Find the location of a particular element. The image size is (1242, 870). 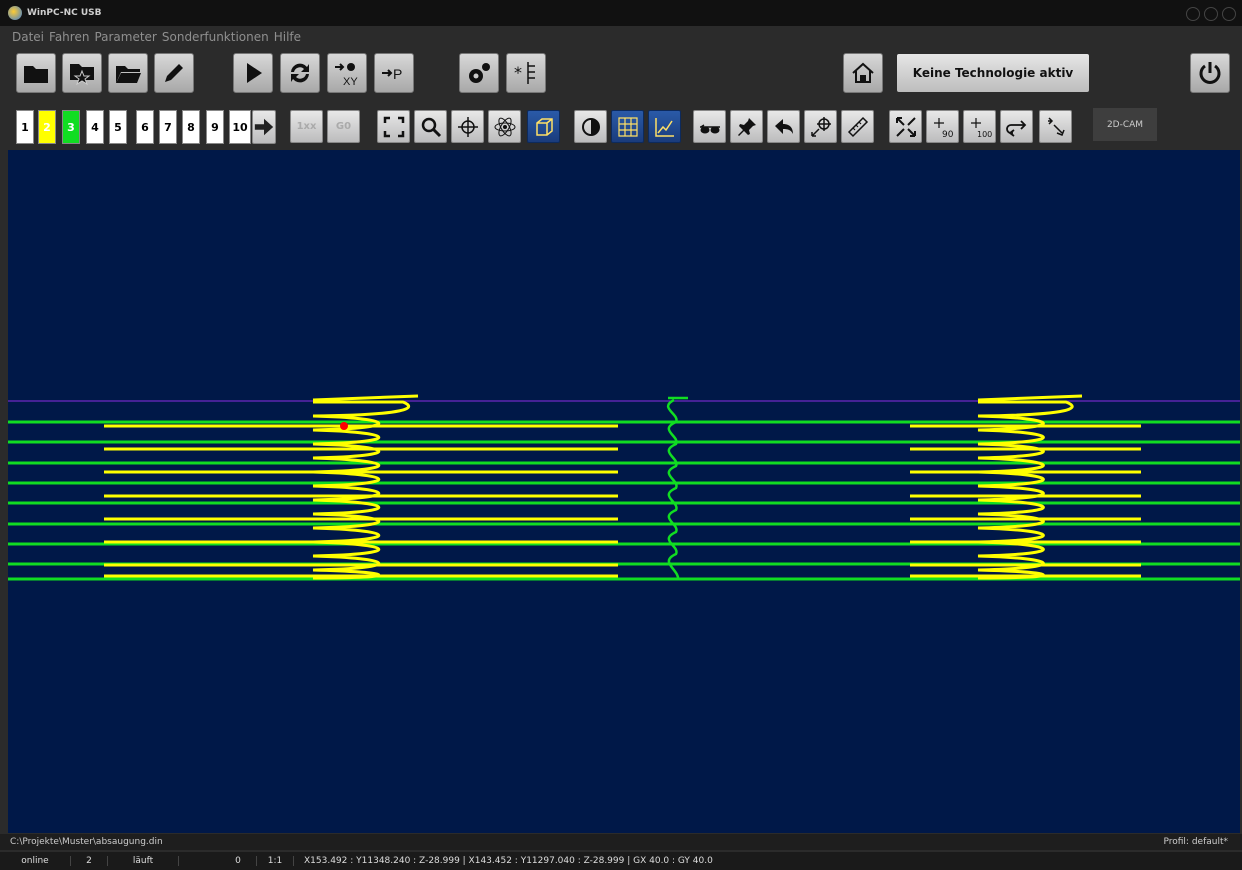

menu-fahren: Fahren is located at coordinates (69, 37).